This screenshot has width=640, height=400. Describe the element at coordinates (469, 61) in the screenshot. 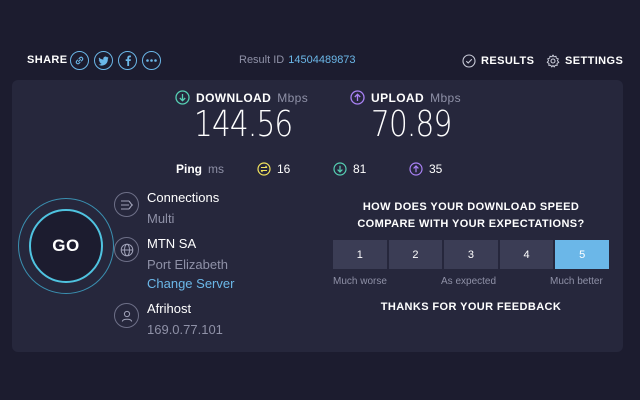

I see `check-circle-icon` at that location.